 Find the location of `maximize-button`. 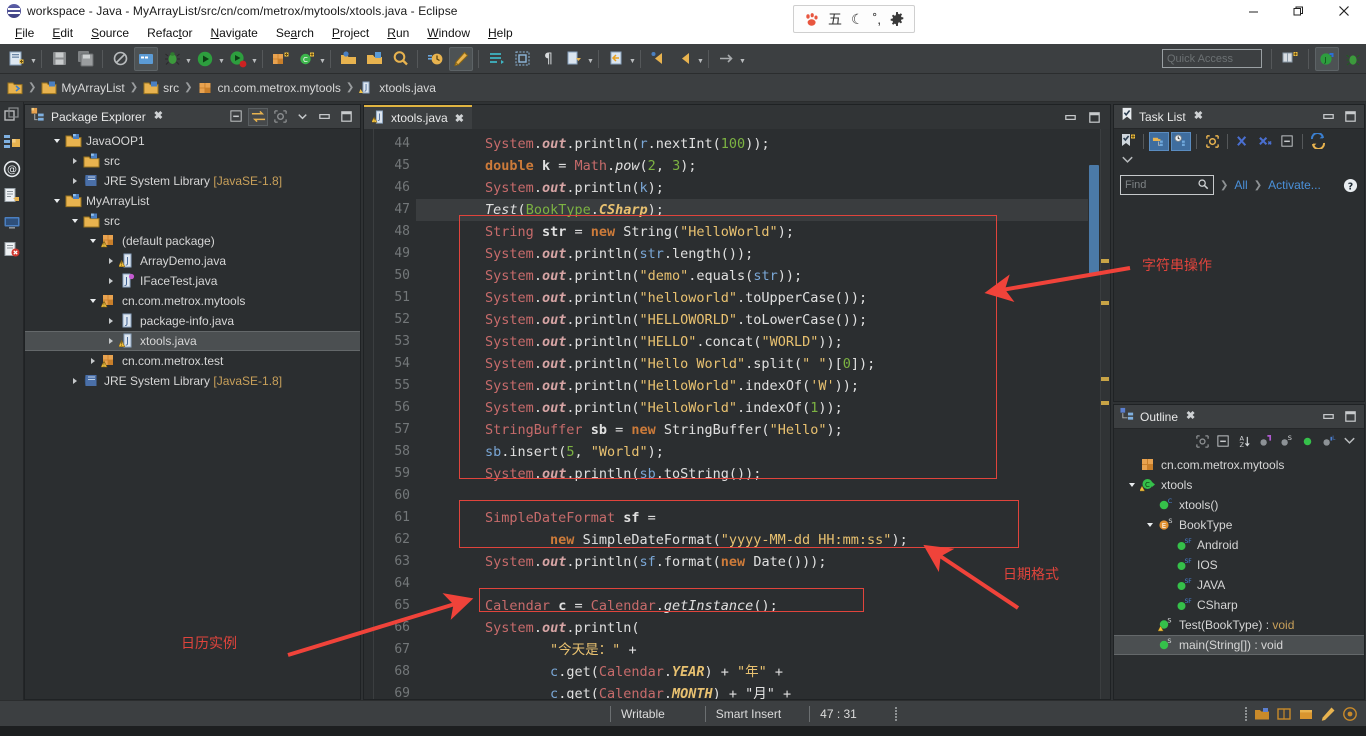

maximize-button is located at coordinates (1298, 11).